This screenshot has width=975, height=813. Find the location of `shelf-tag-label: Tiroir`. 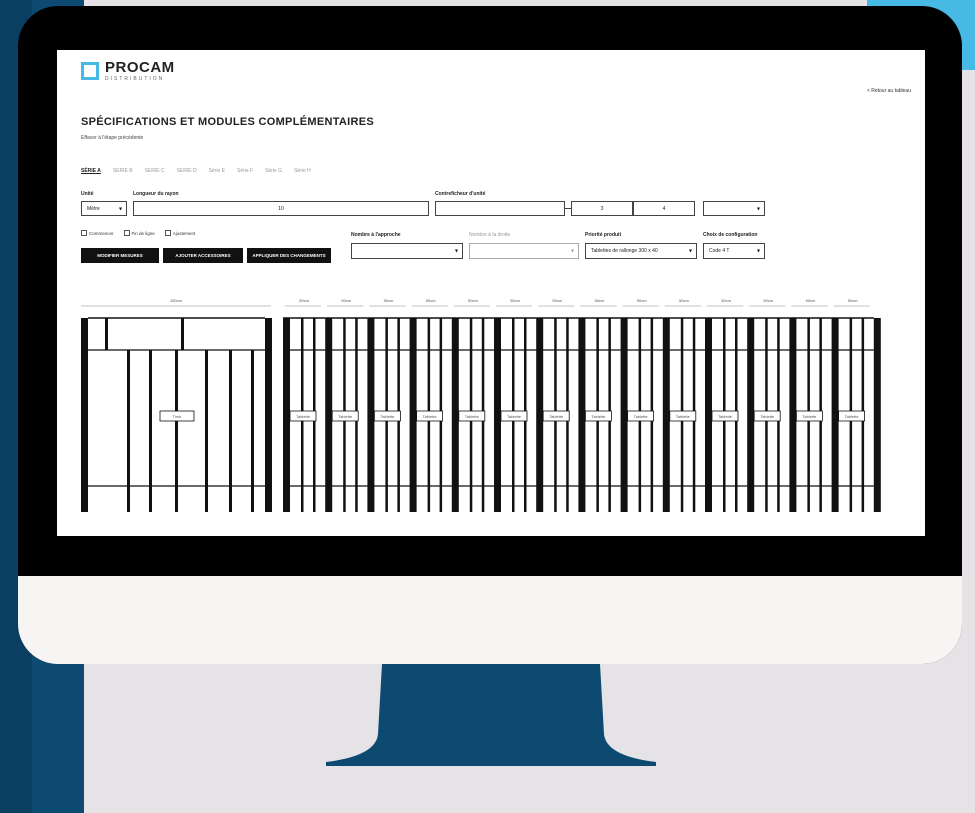

shelf-tag-label: Tiroir is located at coordinates (178, 416).